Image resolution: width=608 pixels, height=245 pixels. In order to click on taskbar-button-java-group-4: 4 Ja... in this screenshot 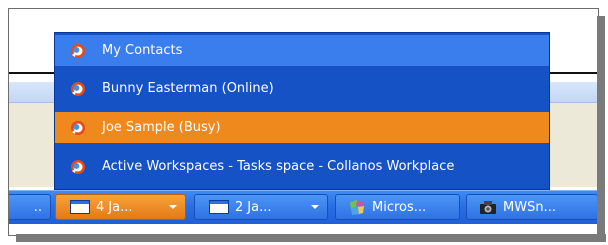, I will do `click(120, 207)`.